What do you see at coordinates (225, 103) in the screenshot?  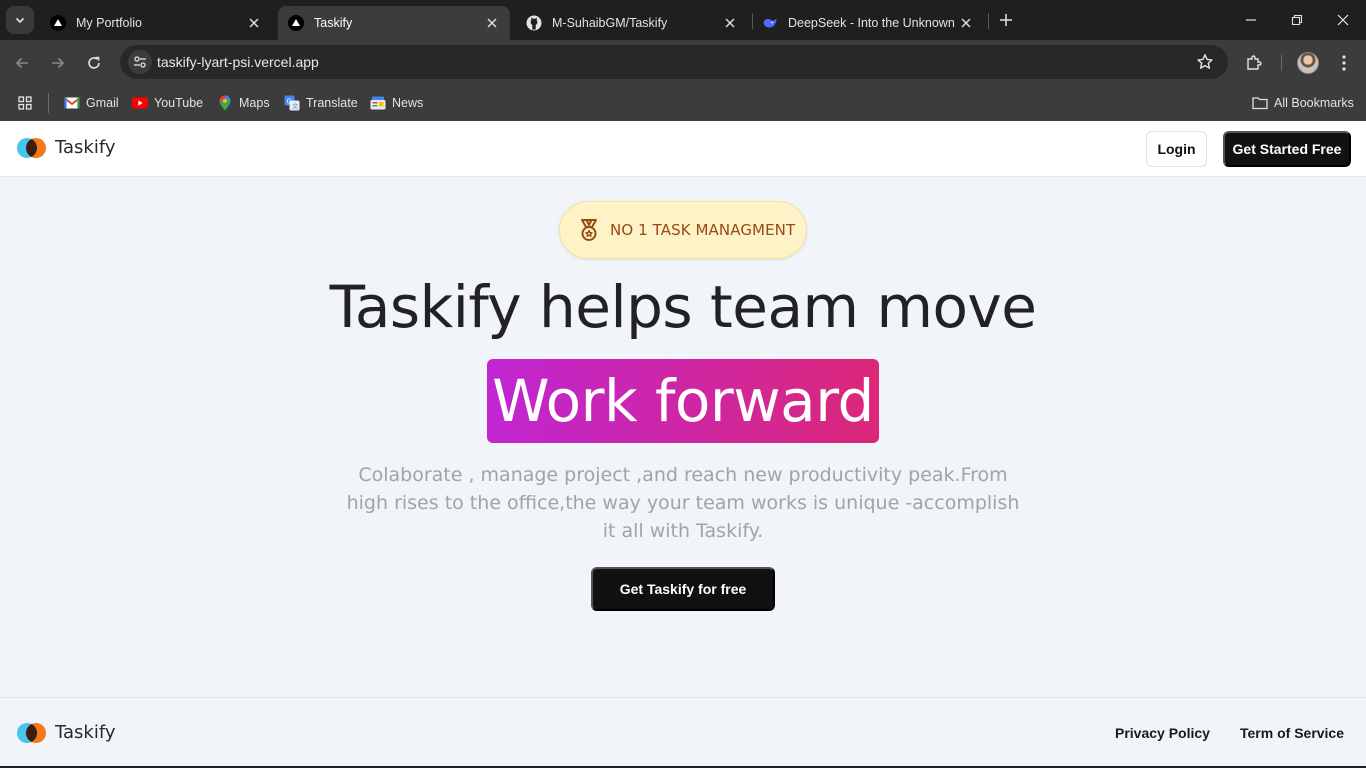 I see `maps-pin-icon` at bounding box center [225, 103].